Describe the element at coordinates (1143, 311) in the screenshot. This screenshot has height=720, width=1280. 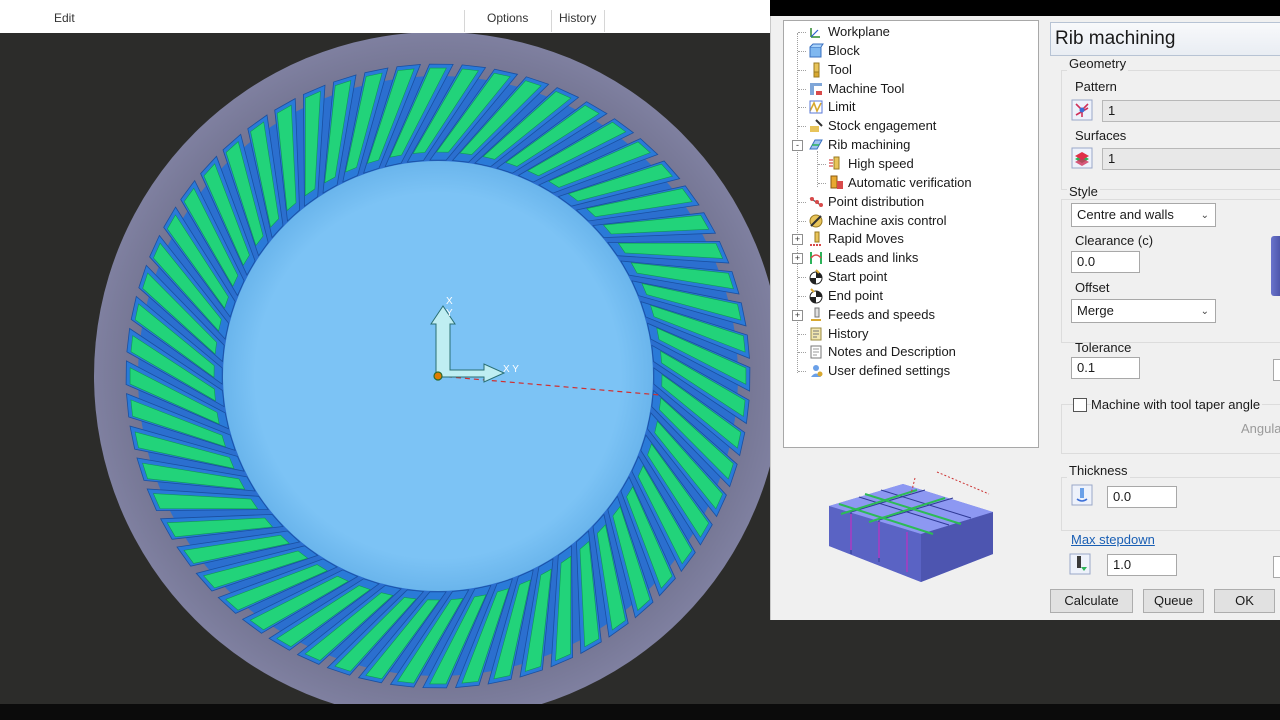
I see `offset-dropdown: Merge ⌄` at that location.